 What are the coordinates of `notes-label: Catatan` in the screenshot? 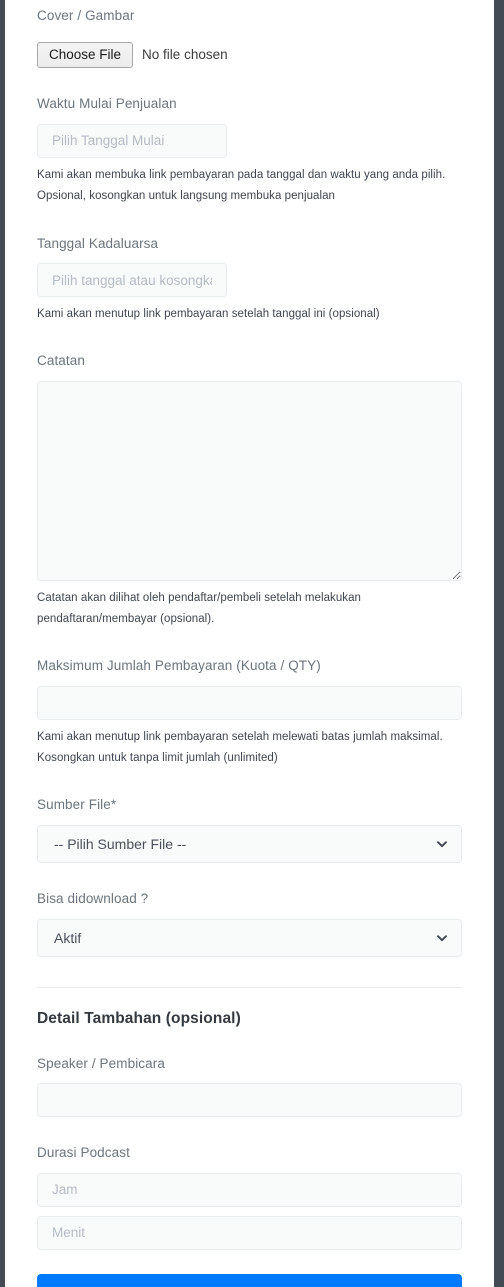 It's located at (61, 361).